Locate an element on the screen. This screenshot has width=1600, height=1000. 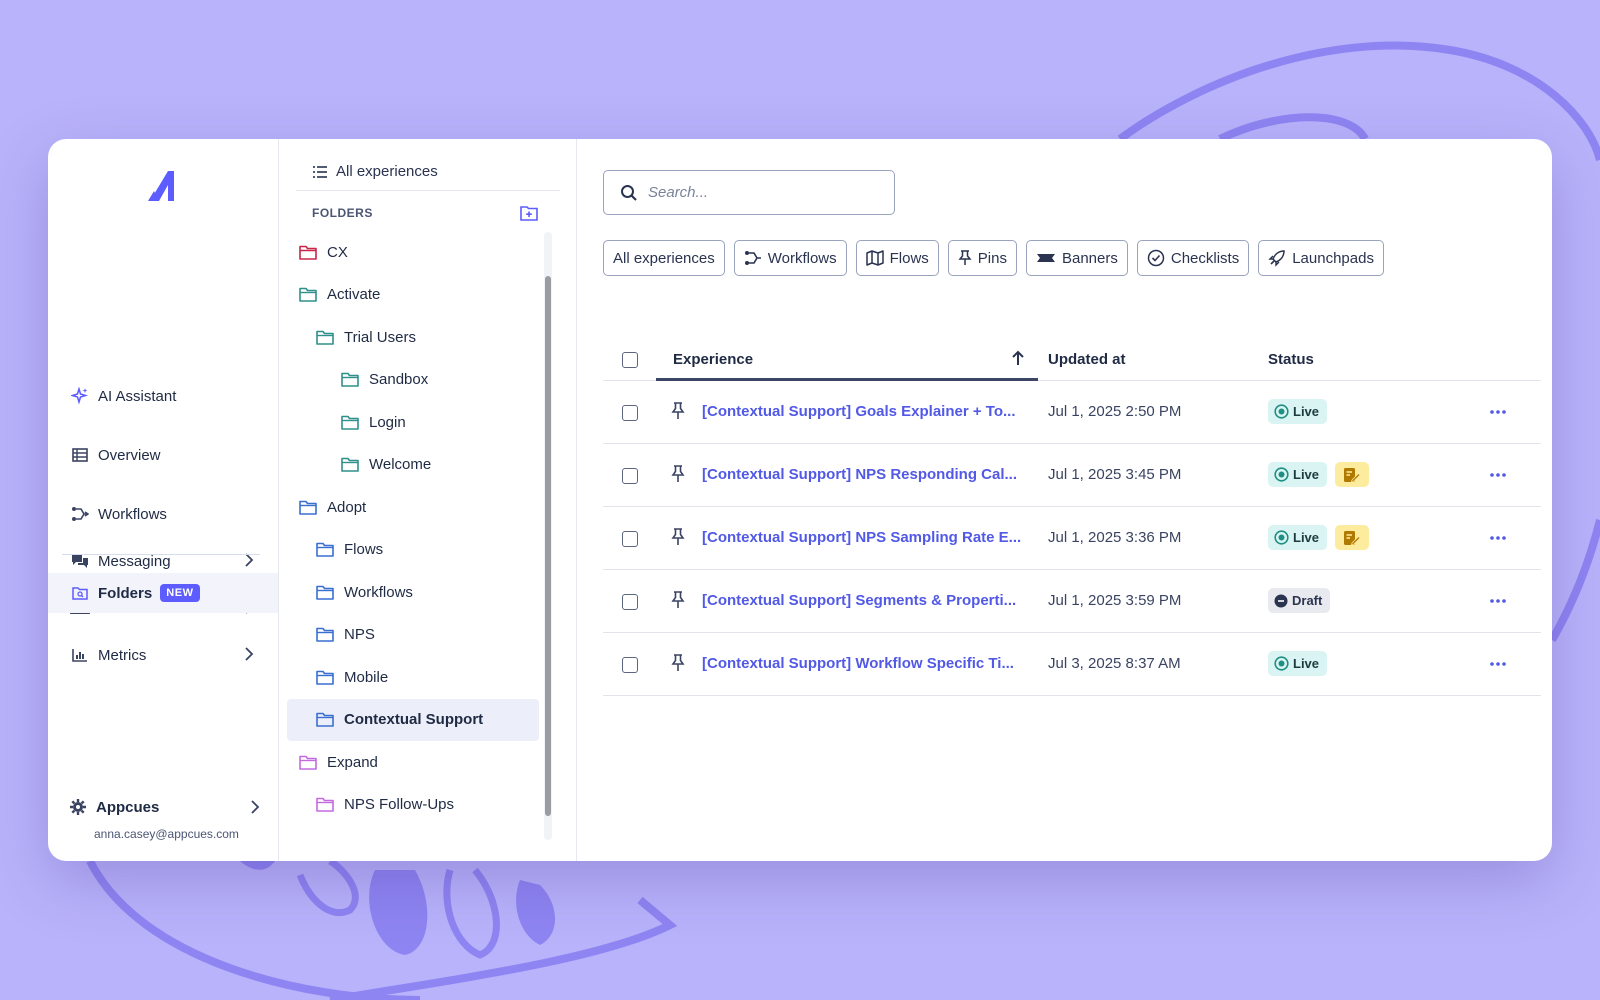
nav-item-label: Folders is located at coordinates (125, 593).